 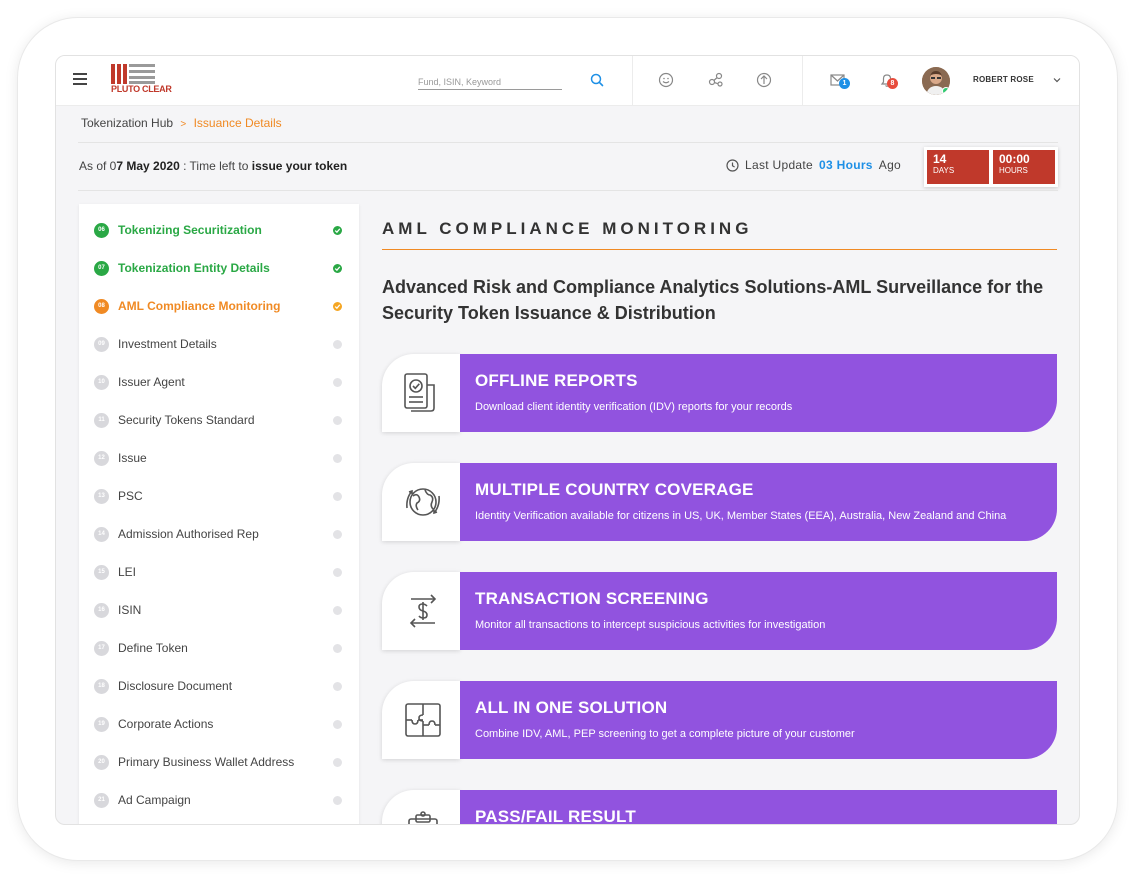 I want to click on sidebar-step: 18 Disclosure Document, so click(x=219, y=686).